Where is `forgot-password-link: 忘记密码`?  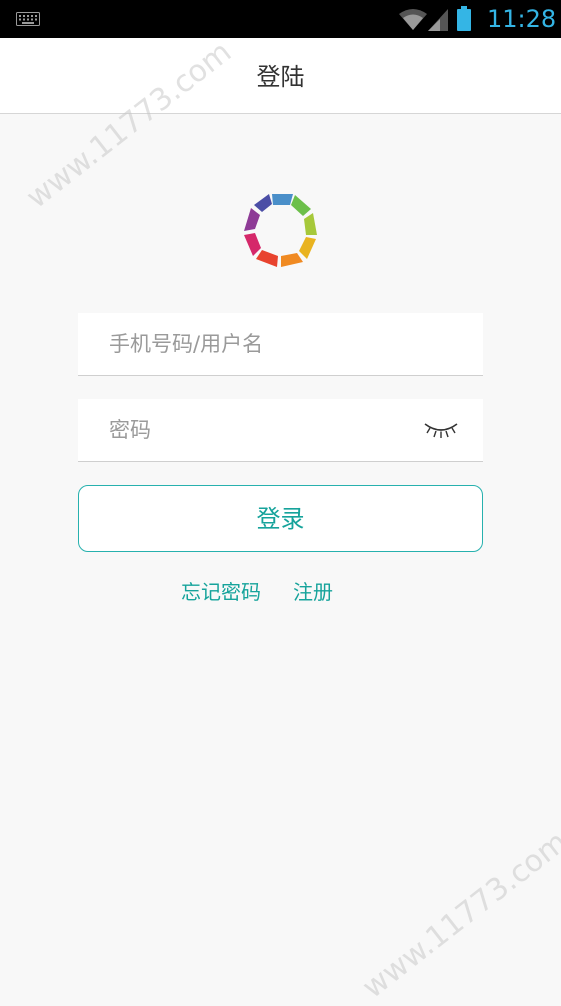 forgot-password-link: 忘记密码 is located at coordinates (221, 592).